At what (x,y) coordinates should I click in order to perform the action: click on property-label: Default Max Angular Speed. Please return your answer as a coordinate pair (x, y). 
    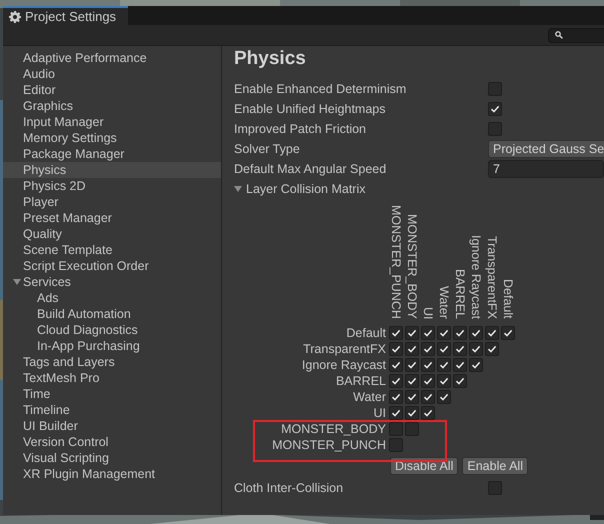
    Looking at the image, I should click on (311, 169).